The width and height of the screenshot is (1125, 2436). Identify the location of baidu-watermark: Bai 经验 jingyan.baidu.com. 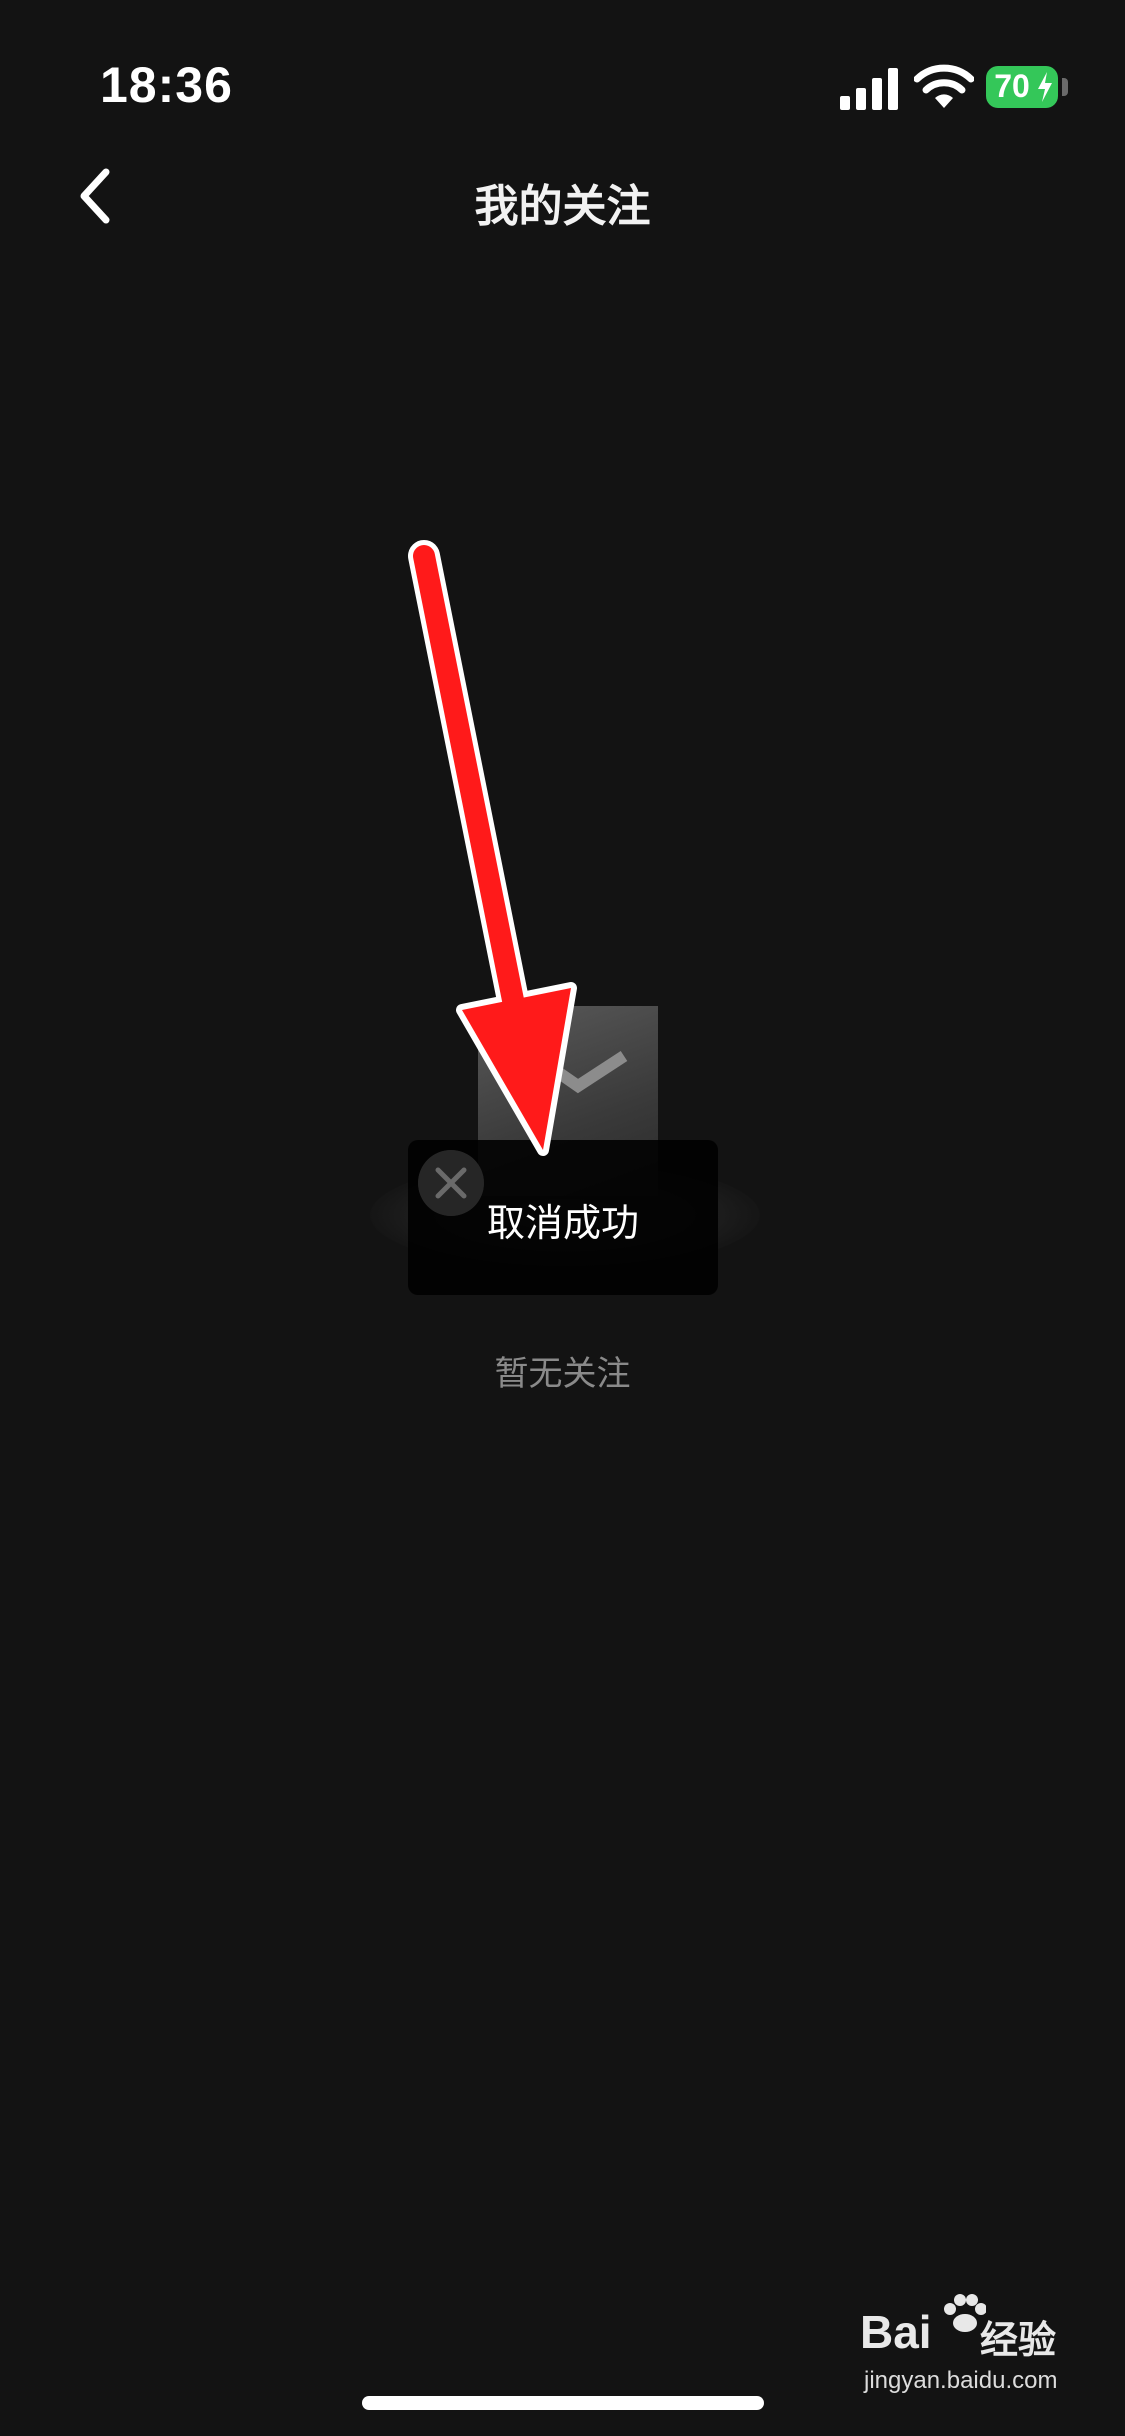
(970, 2349).